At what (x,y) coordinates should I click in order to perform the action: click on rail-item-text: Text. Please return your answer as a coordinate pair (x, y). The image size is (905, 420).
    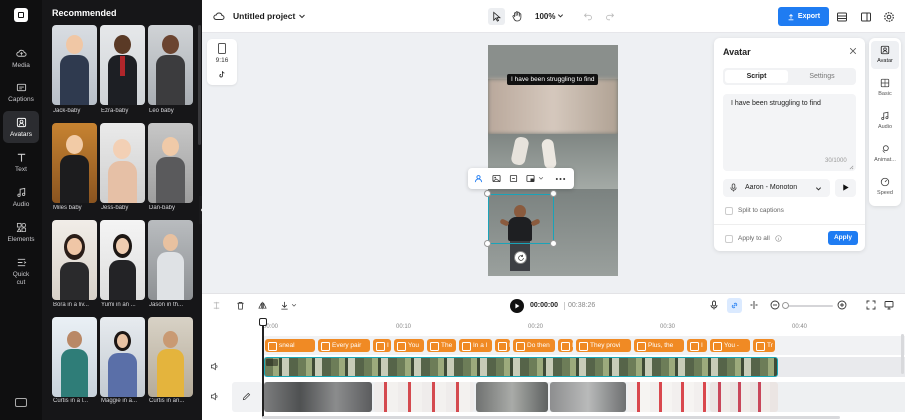
    Looking at the image, I should click on (21, 162).